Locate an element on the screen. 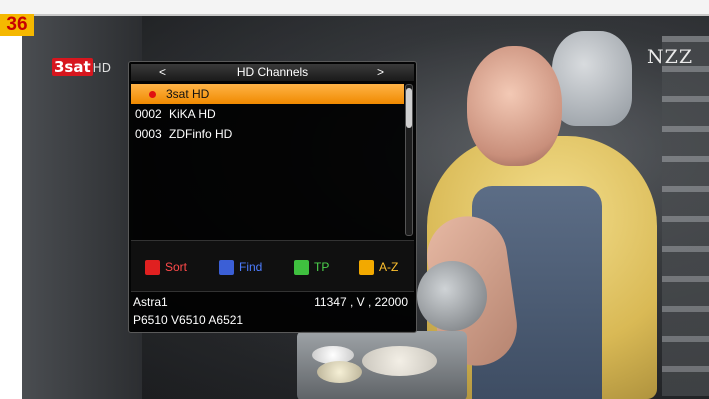 Image resolution: width=709 pixels, height=399 pixels. channel-logo-hd: HD is located at coordinates (101, 68).